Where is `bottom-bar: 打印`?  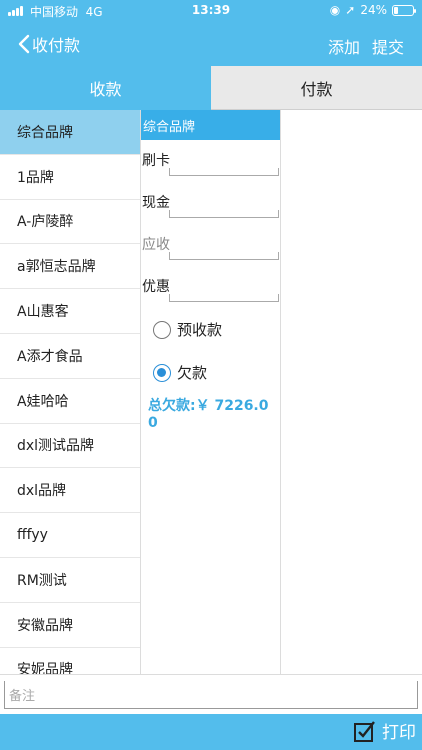 bottom-bar: 打印 is located at coordinates (211, 732).